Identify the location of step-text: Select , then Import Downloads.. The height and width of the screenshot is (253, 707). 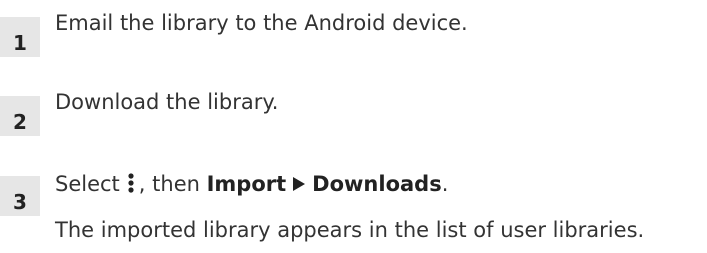
(251, 184).